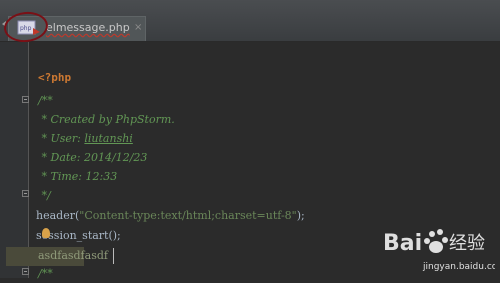  Describe the element at coordinates (14, 160) in the screenshot. I see `line-gutter` at that location.